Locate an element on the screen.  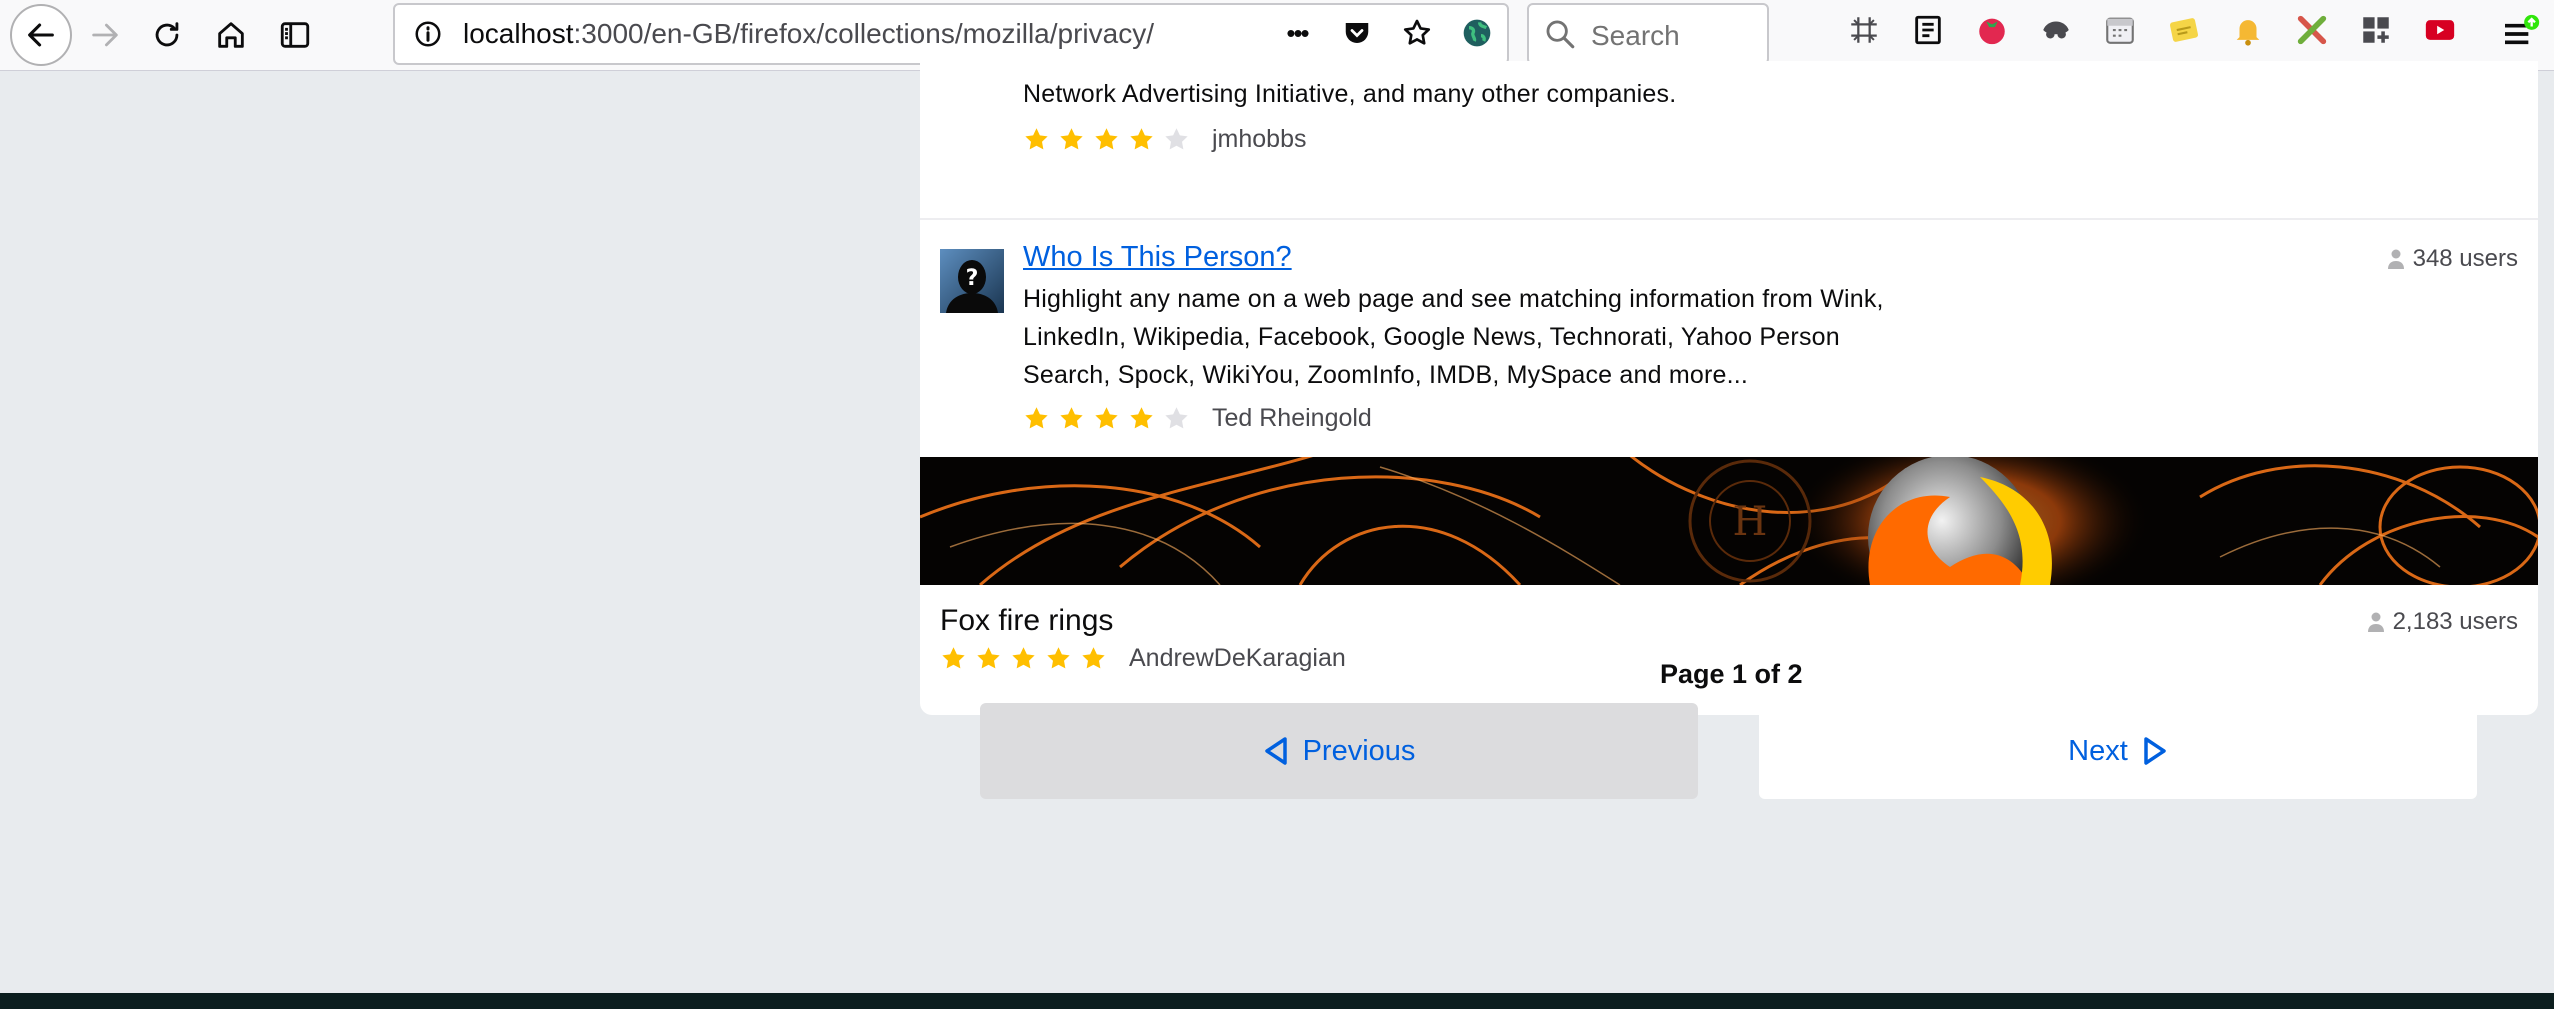
user-count: 348 users is located at coordinates (2452, 259).